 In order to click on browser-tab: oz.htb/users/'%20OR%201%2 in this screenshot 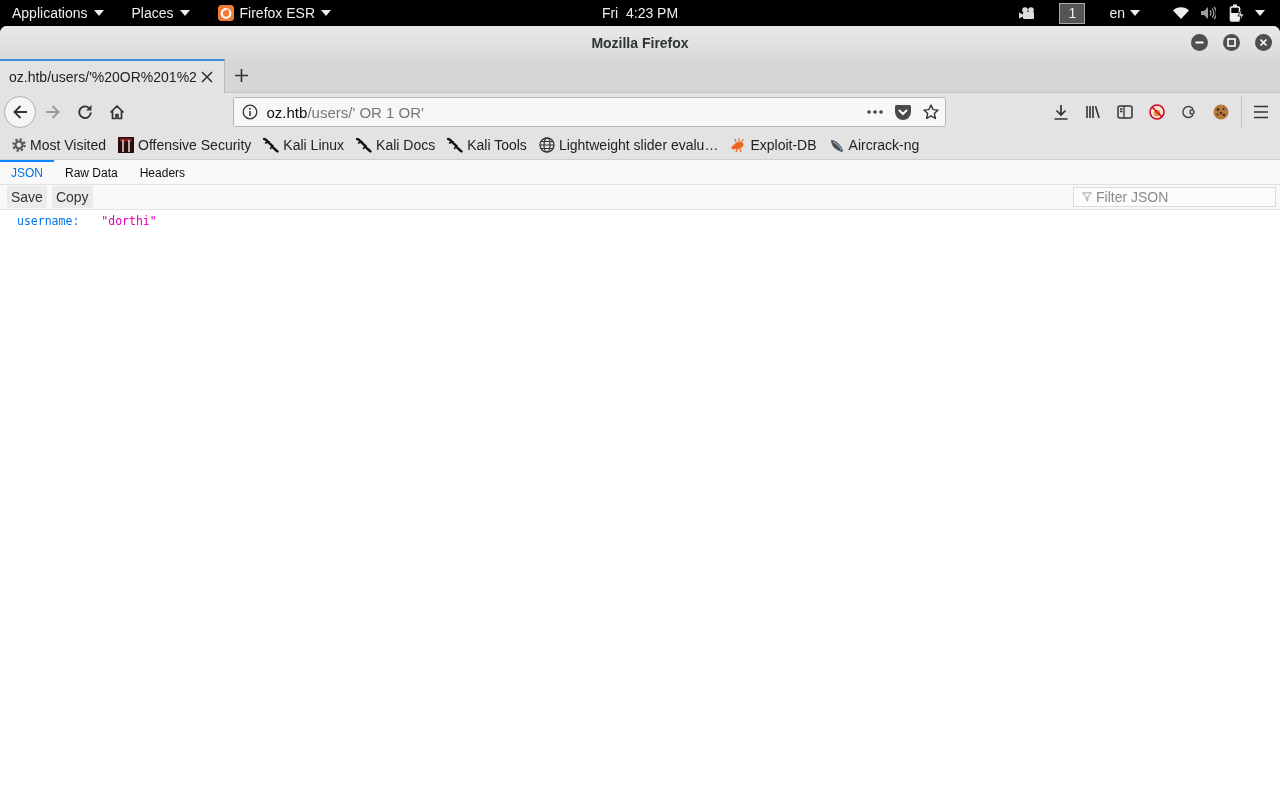, I will do `click(112, 76)`.